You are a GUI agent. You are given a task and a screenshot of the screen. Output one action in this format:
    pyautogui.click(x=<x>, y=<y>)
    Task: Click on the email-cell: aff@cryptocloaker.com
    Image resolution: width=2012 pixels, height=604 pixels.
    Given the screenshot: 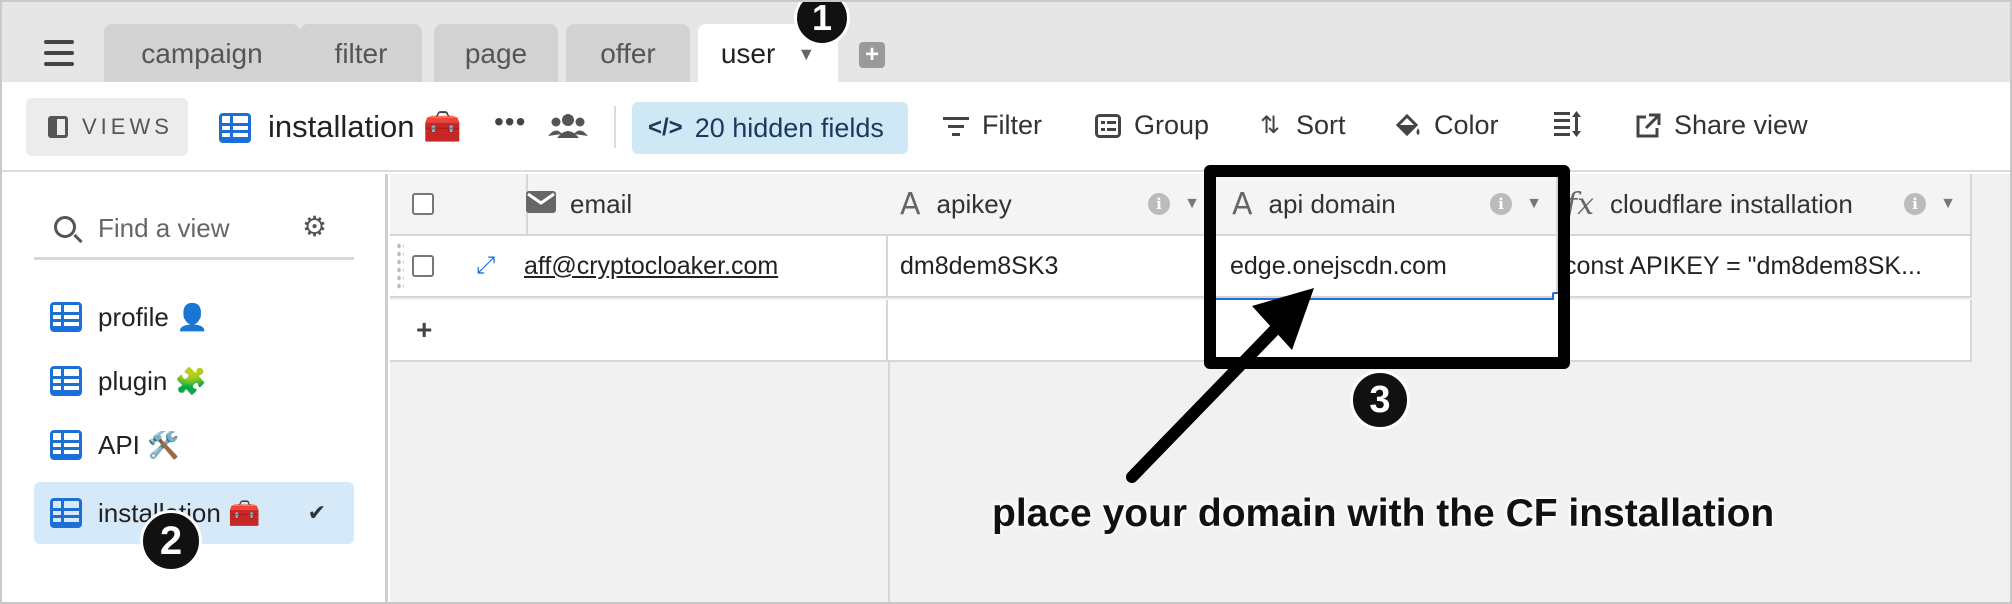 What is the action you would take?
    pyautogui.click(x=694, y=266)
    